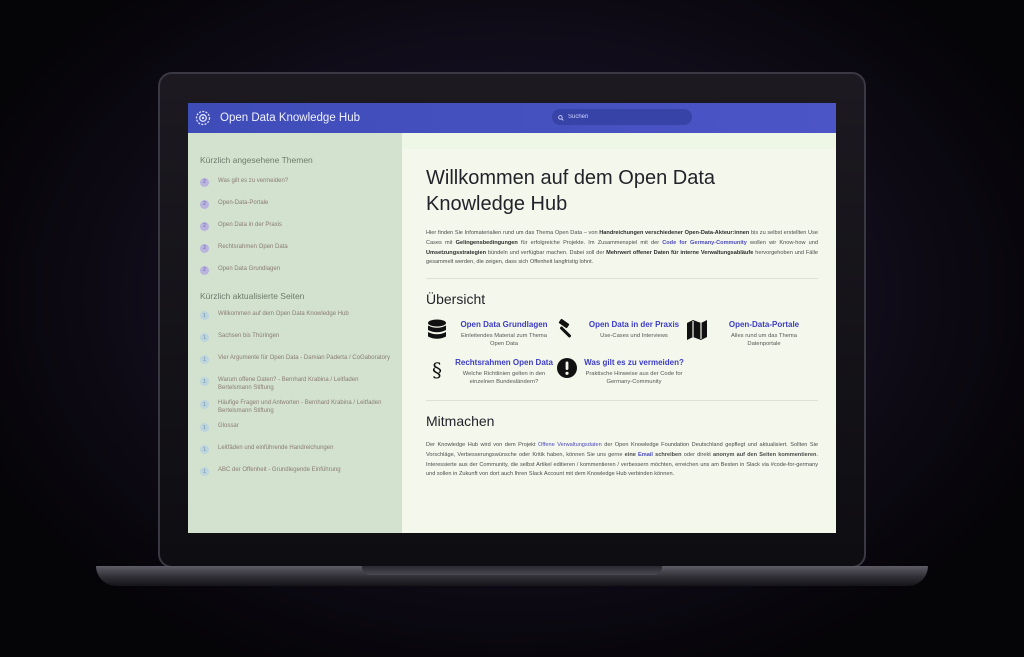 The width and height of the screenshot is (1024, 657). I want to click on card-title-link: Open Data Grundlagen, so click(503, 324).